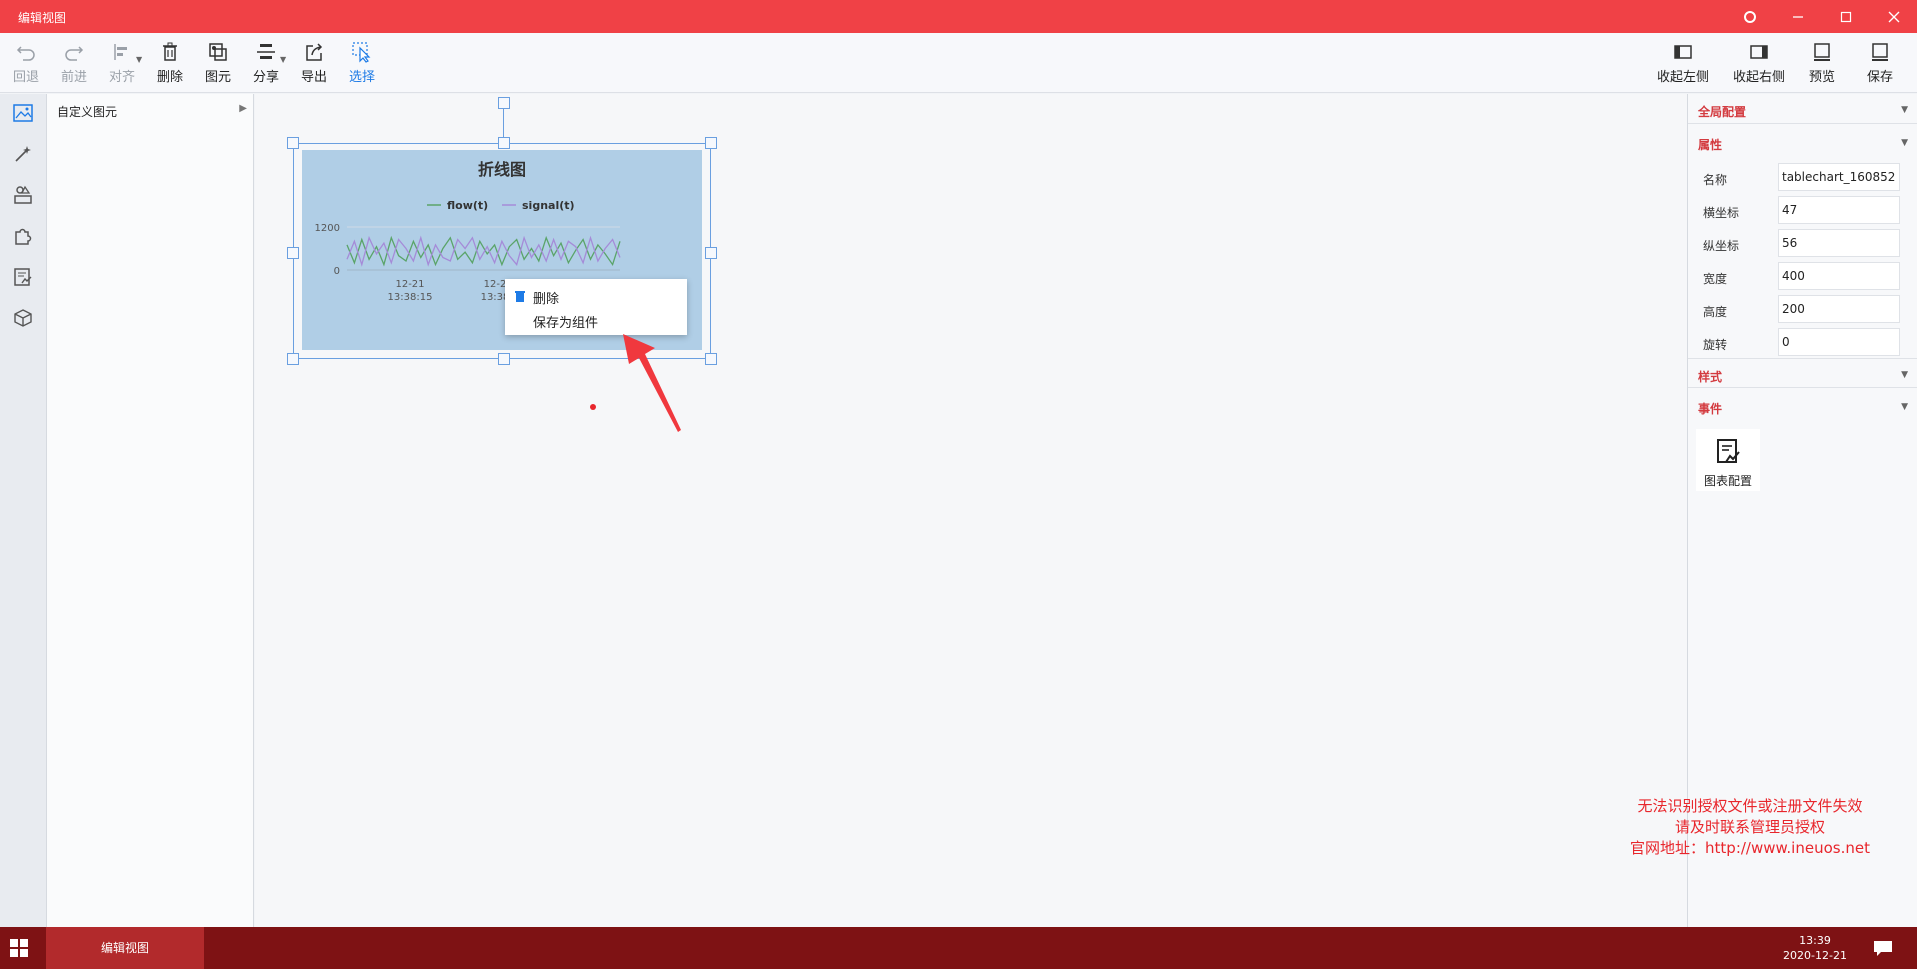 The image size is (1917, 969). I want to click on clock-date: 2020-12-21, so click(1815, 955).